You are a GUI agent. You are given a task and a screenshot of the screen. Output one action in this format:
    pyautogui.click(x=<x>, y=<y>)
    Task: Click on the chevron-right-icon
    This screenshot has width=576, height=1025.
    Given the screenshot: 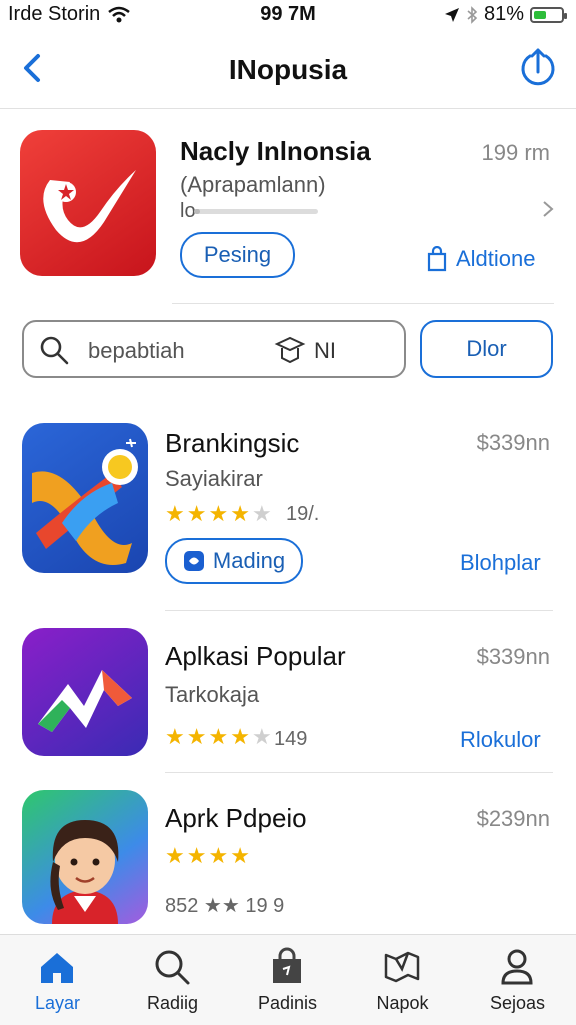 What is the action you would take?
    pyautogui.click(x=548, y=209)
    